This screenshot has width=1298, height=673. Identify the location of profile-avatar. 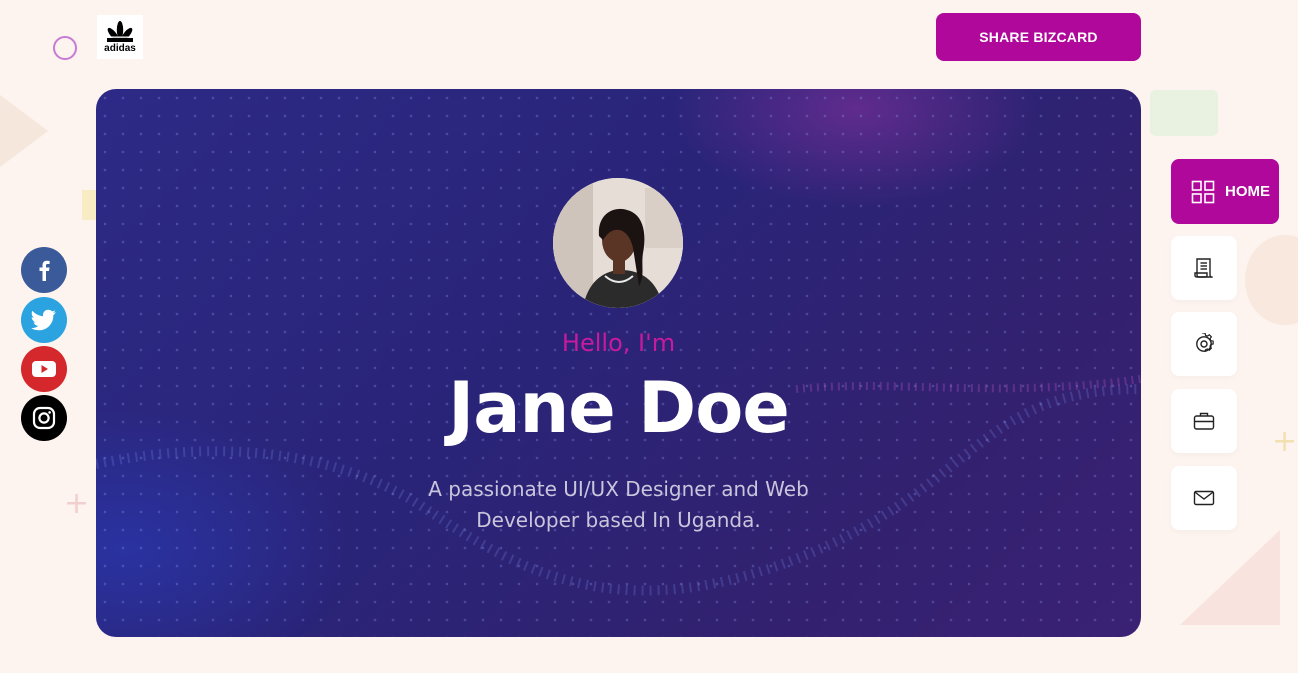
(618, 243).